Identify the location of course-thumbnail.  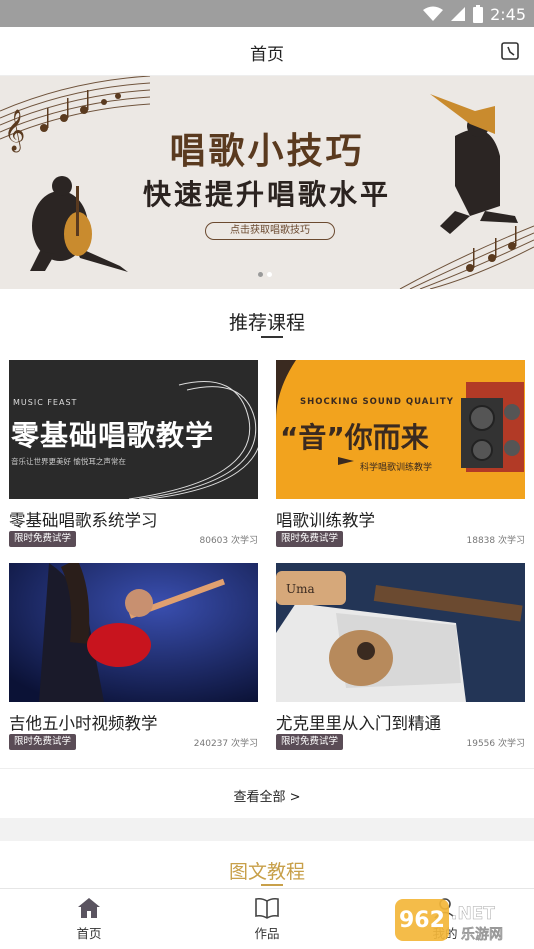
(133, 632).